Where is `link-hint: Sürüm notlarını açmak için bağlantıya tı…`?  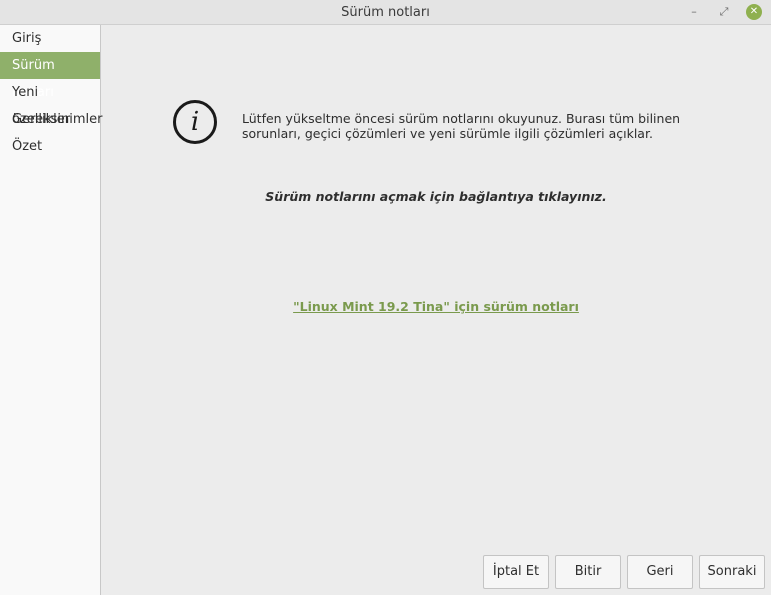
link-hint: Sürüm notlarını açmak için bağlantıya tı… is located at coordinates (436, 196).